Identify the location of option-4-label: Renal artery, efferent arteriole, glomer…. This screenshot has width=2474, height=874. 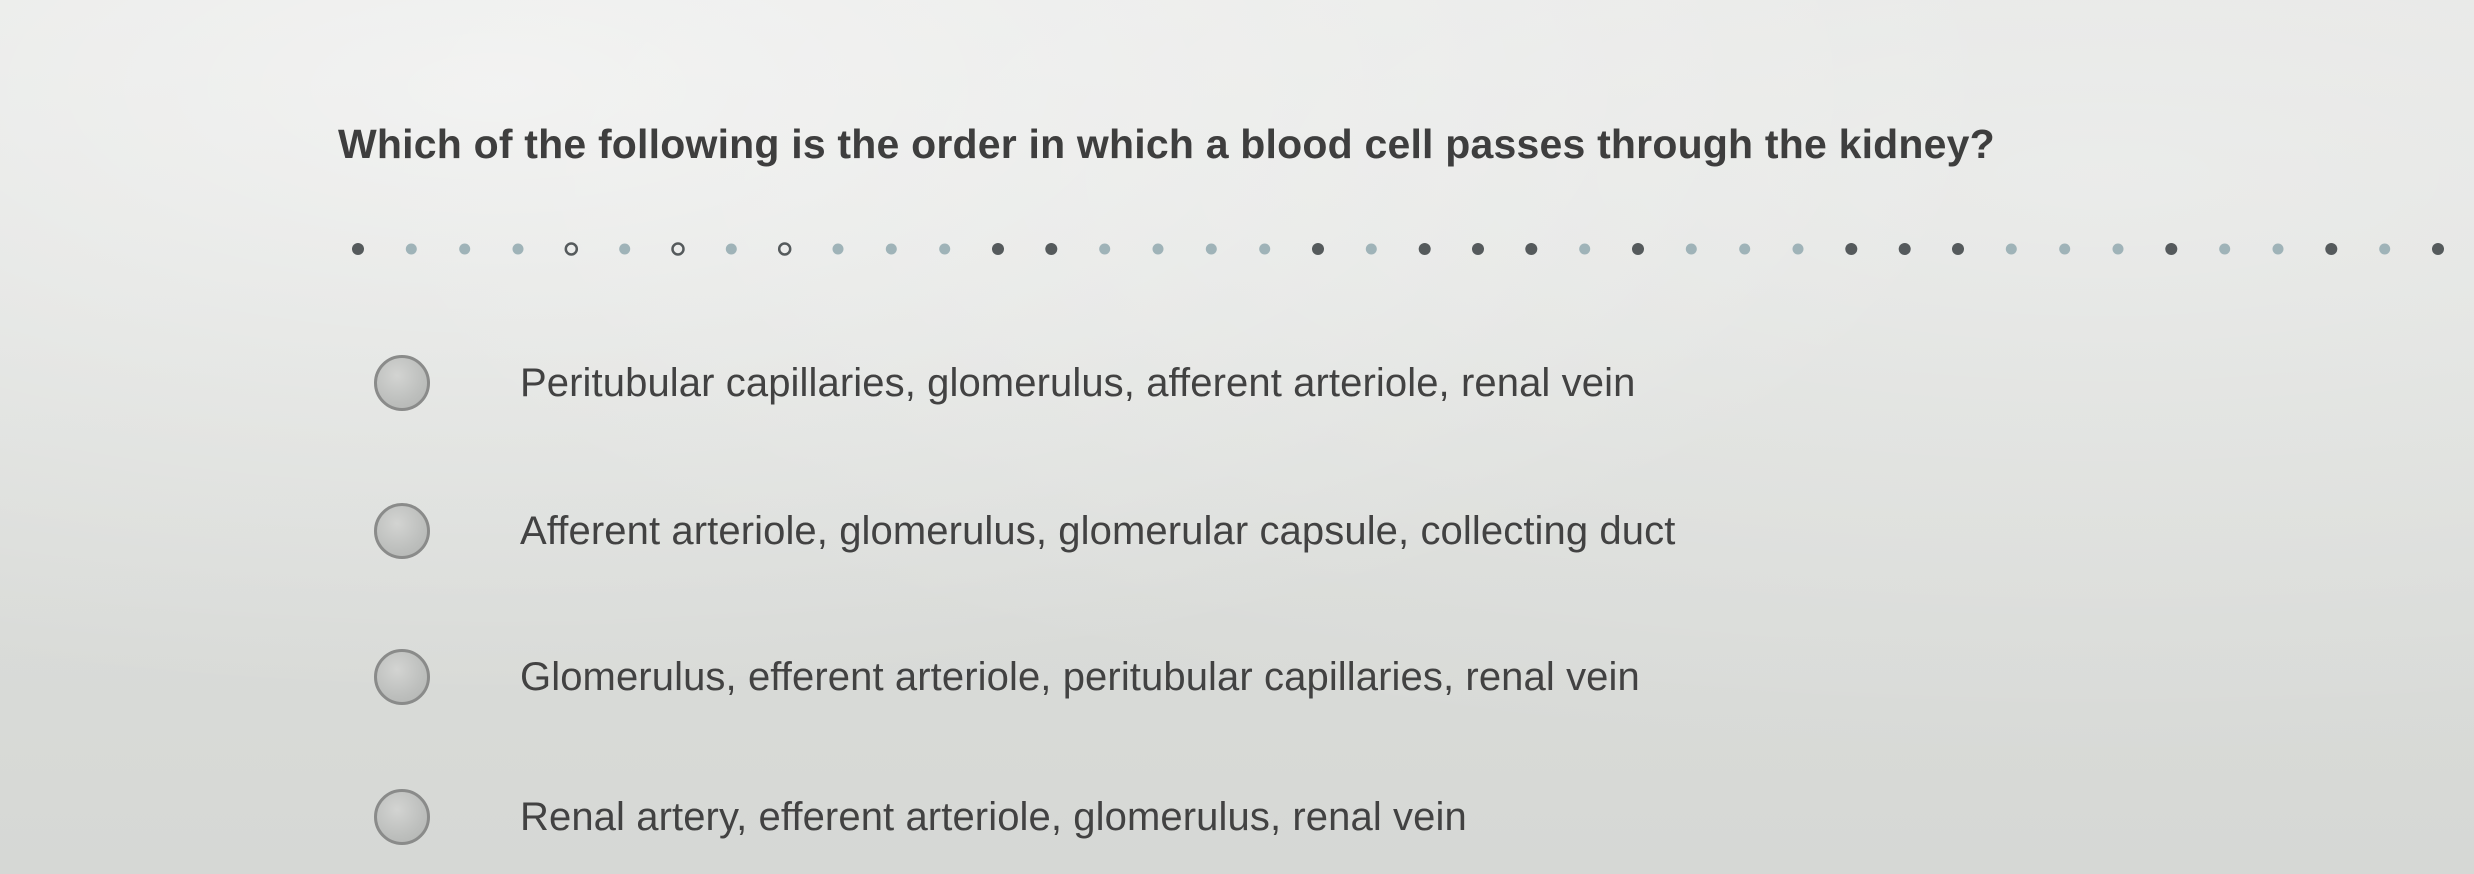
(993, 817).